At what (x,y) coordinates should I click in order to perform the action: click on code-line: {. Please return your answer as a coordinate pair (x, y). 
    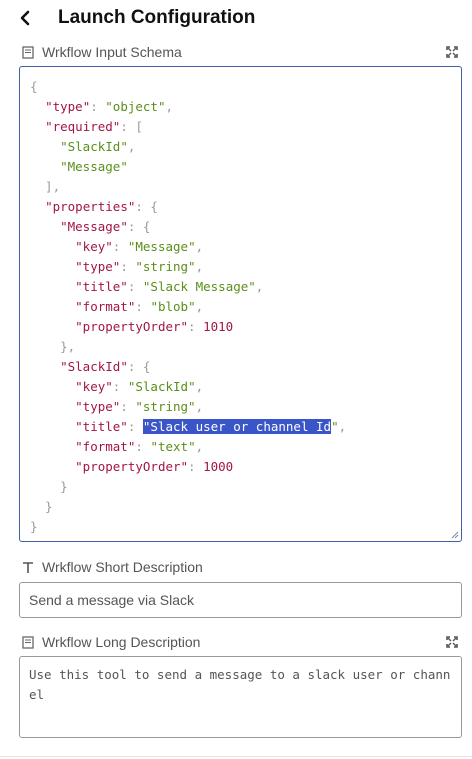
    Looking at the image, I should click on (188, 87).